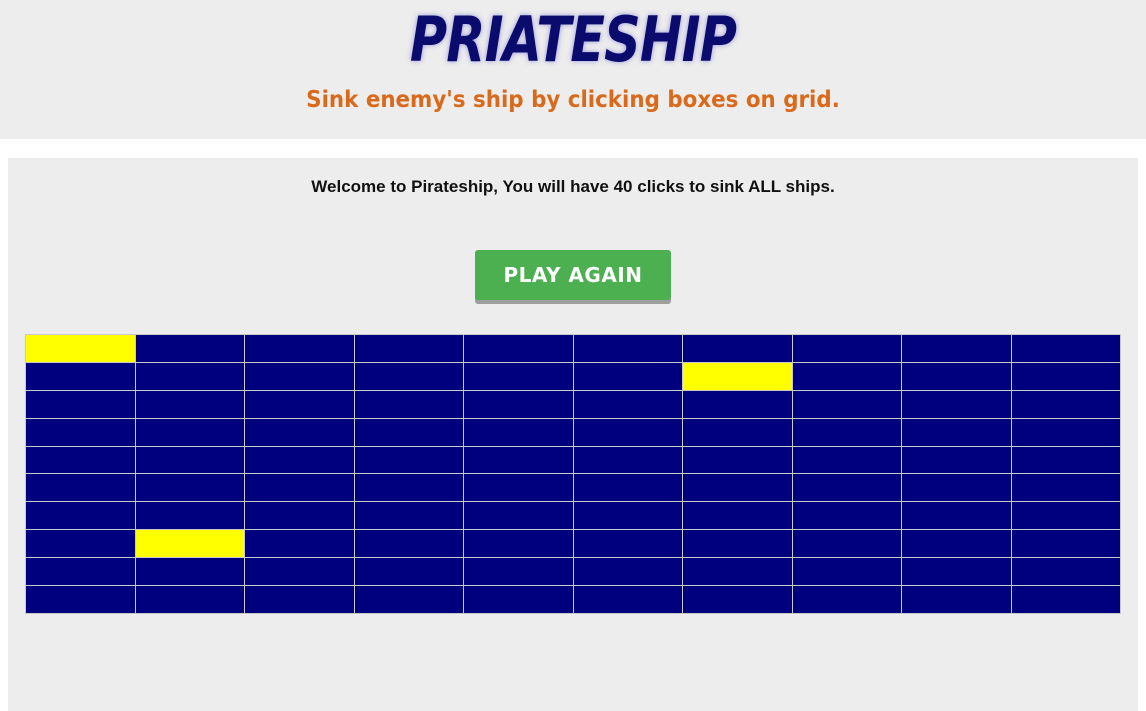  Describe the element at coordinates (573, 275) in the screenshot. I see `play-again-button: PLAY AGAIN` at that location.